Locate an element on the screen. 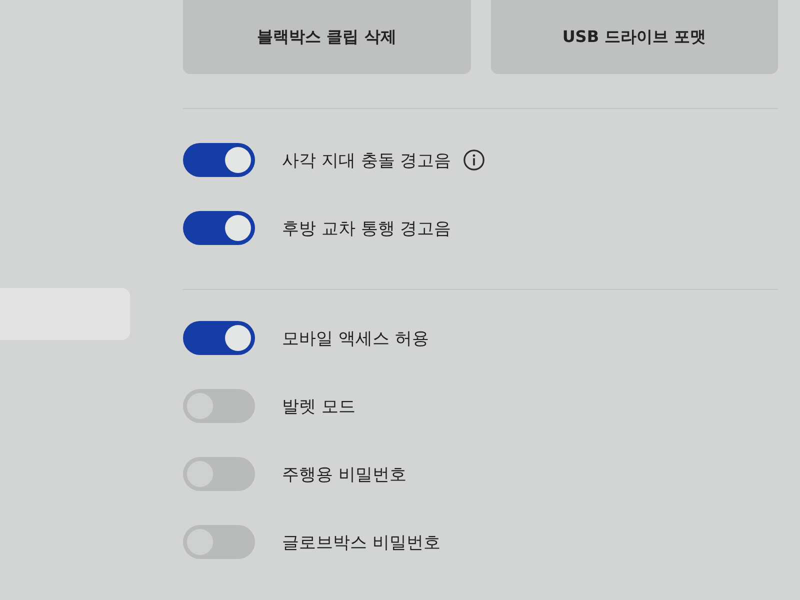 The width and height of the screenshot is (800, 600). setting-label: 사각 지대 충돌 경고음 is located at coordinates (367, 161).